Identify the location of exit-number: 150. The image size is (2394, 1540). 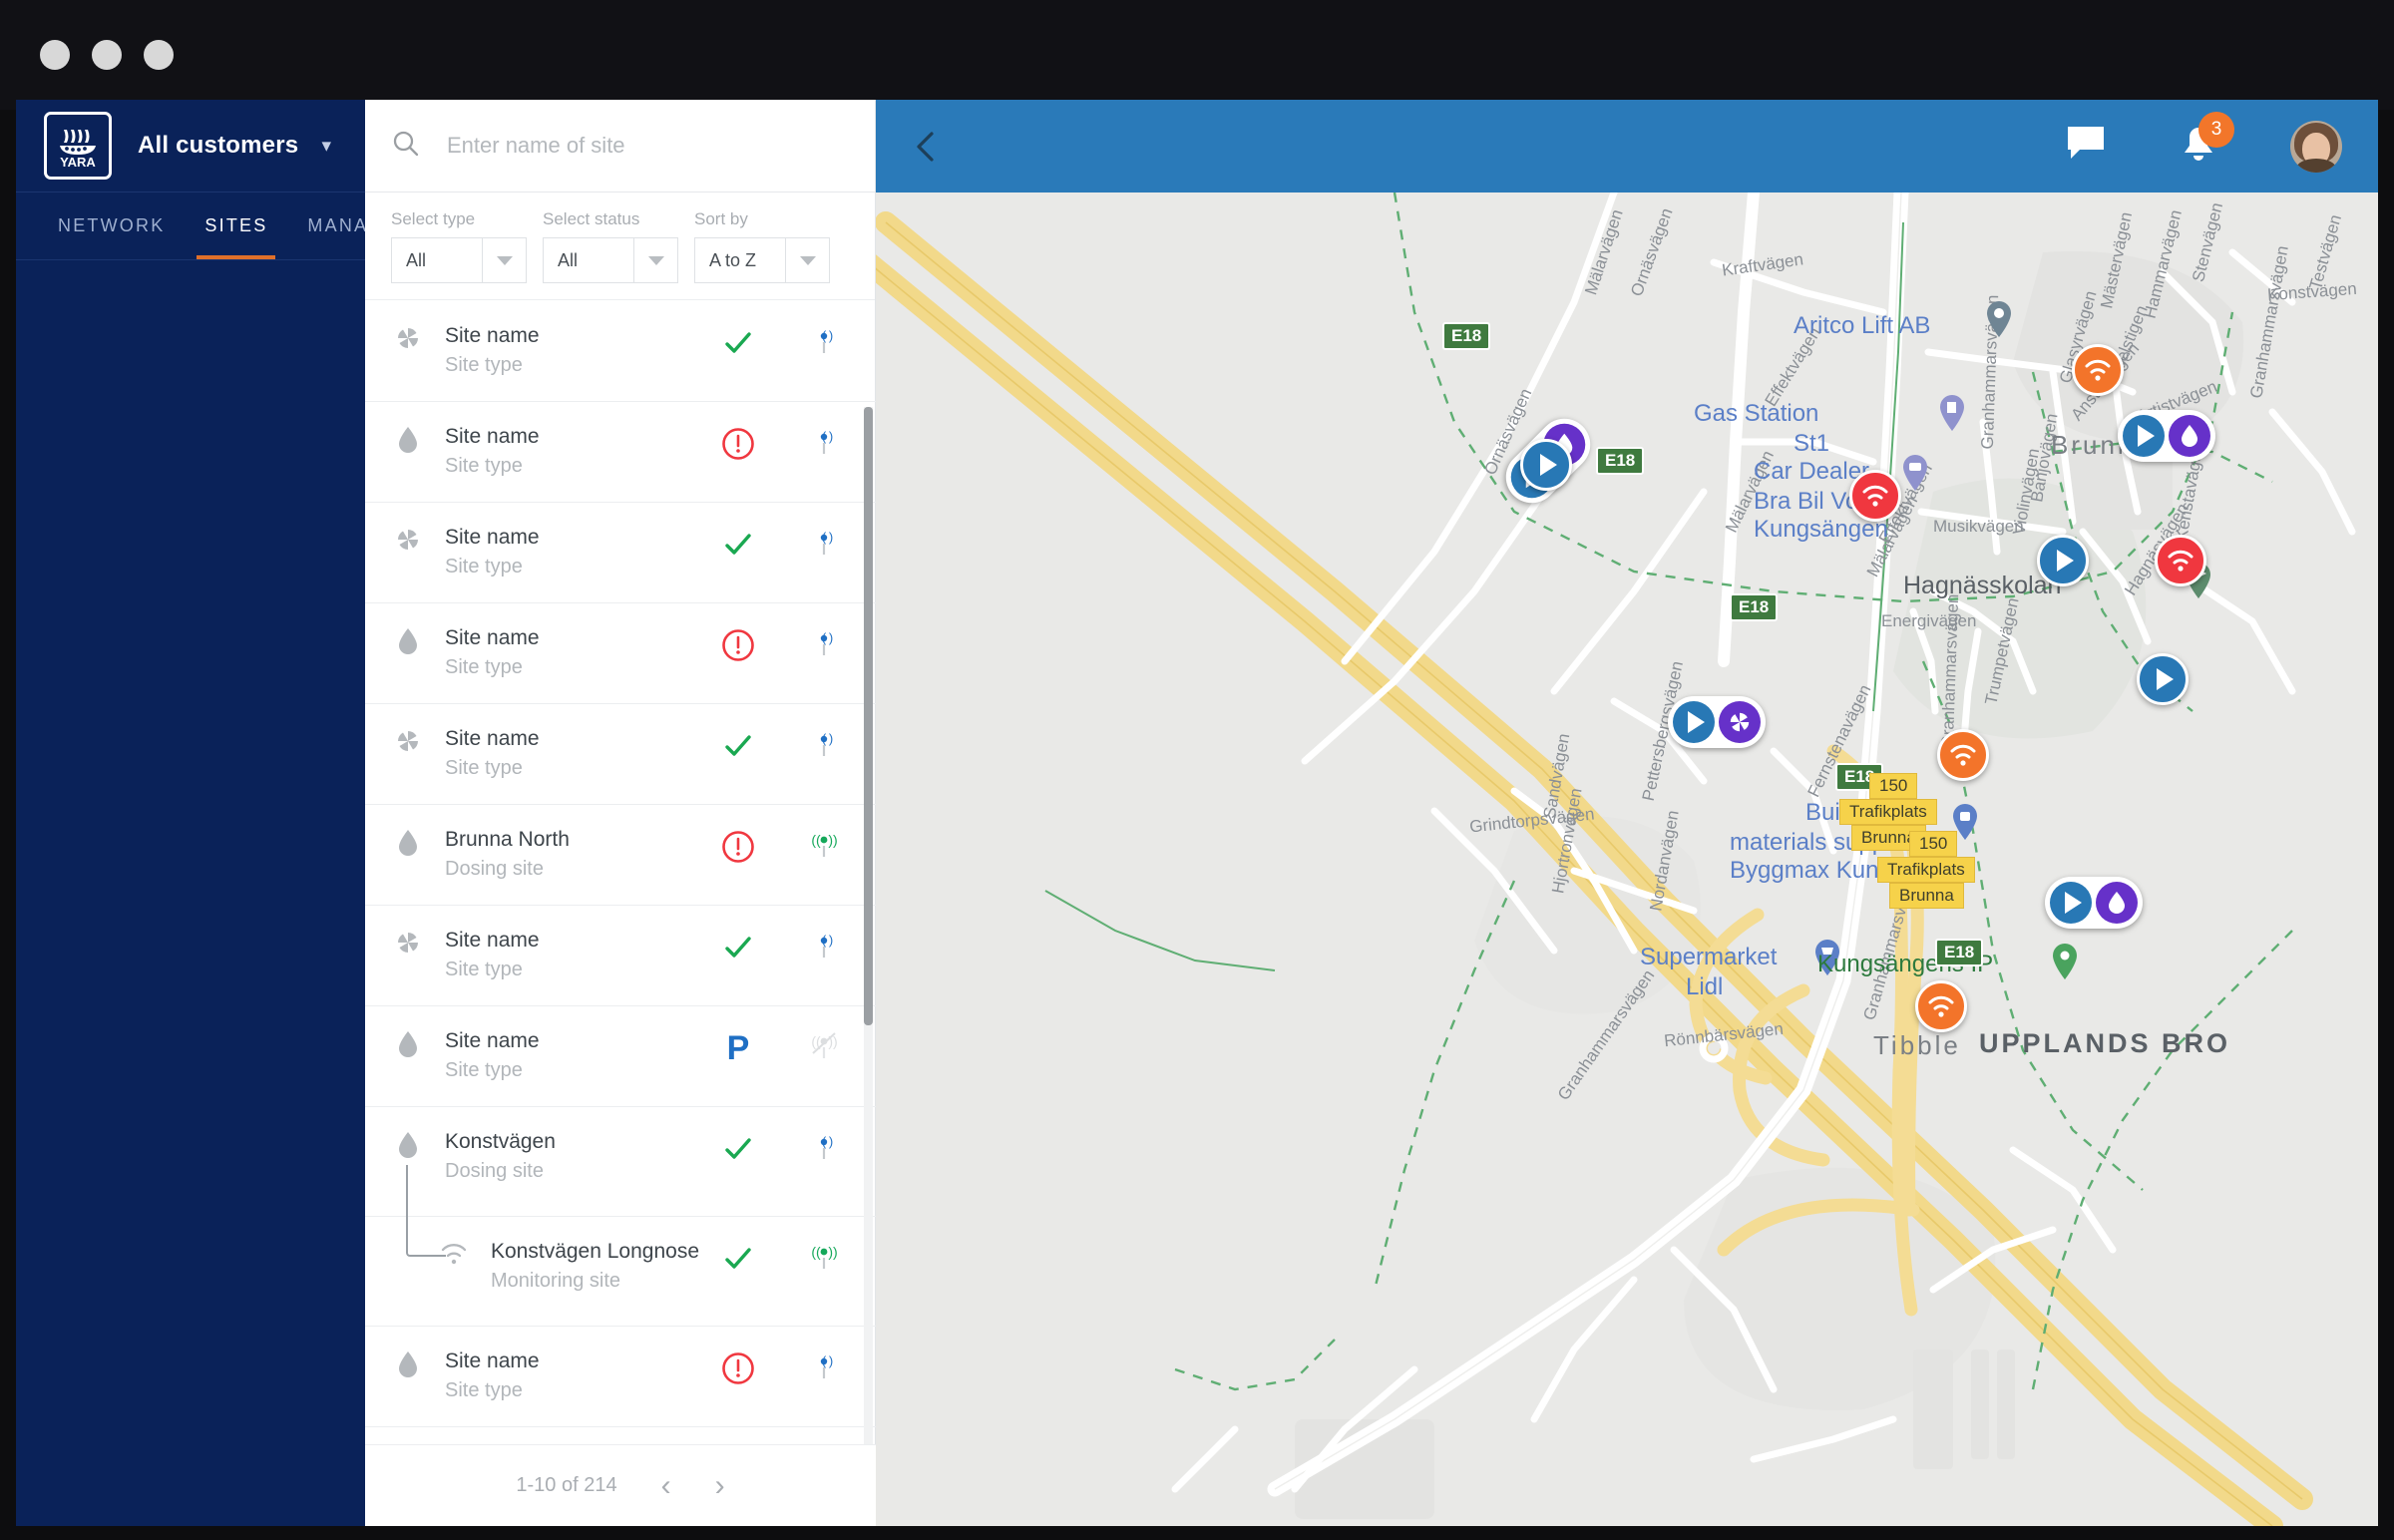
(1893, 786).